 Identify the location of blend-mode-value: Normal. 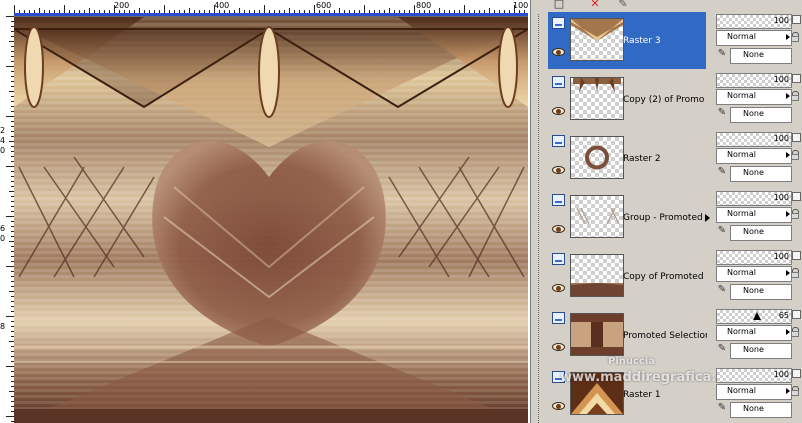
(741, 390).